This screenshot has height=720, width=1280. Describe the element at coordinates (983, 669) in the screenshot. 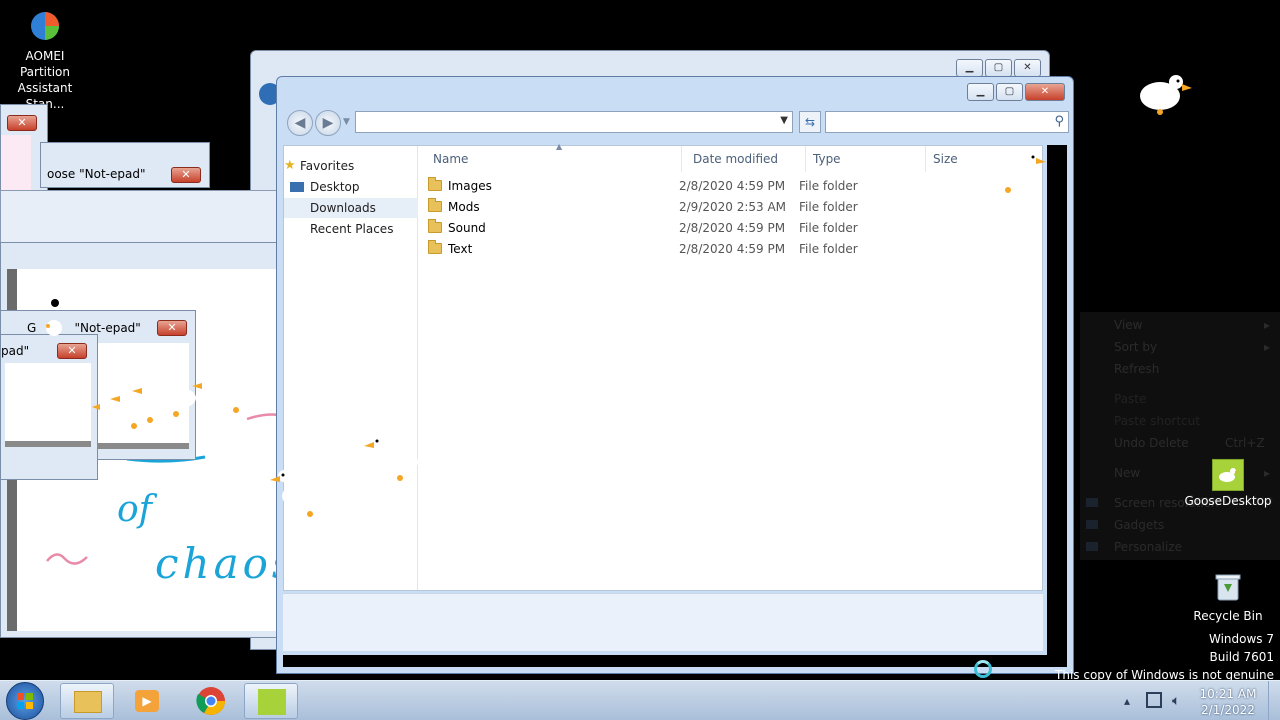

I see `busy-cursor-icon` at that location.